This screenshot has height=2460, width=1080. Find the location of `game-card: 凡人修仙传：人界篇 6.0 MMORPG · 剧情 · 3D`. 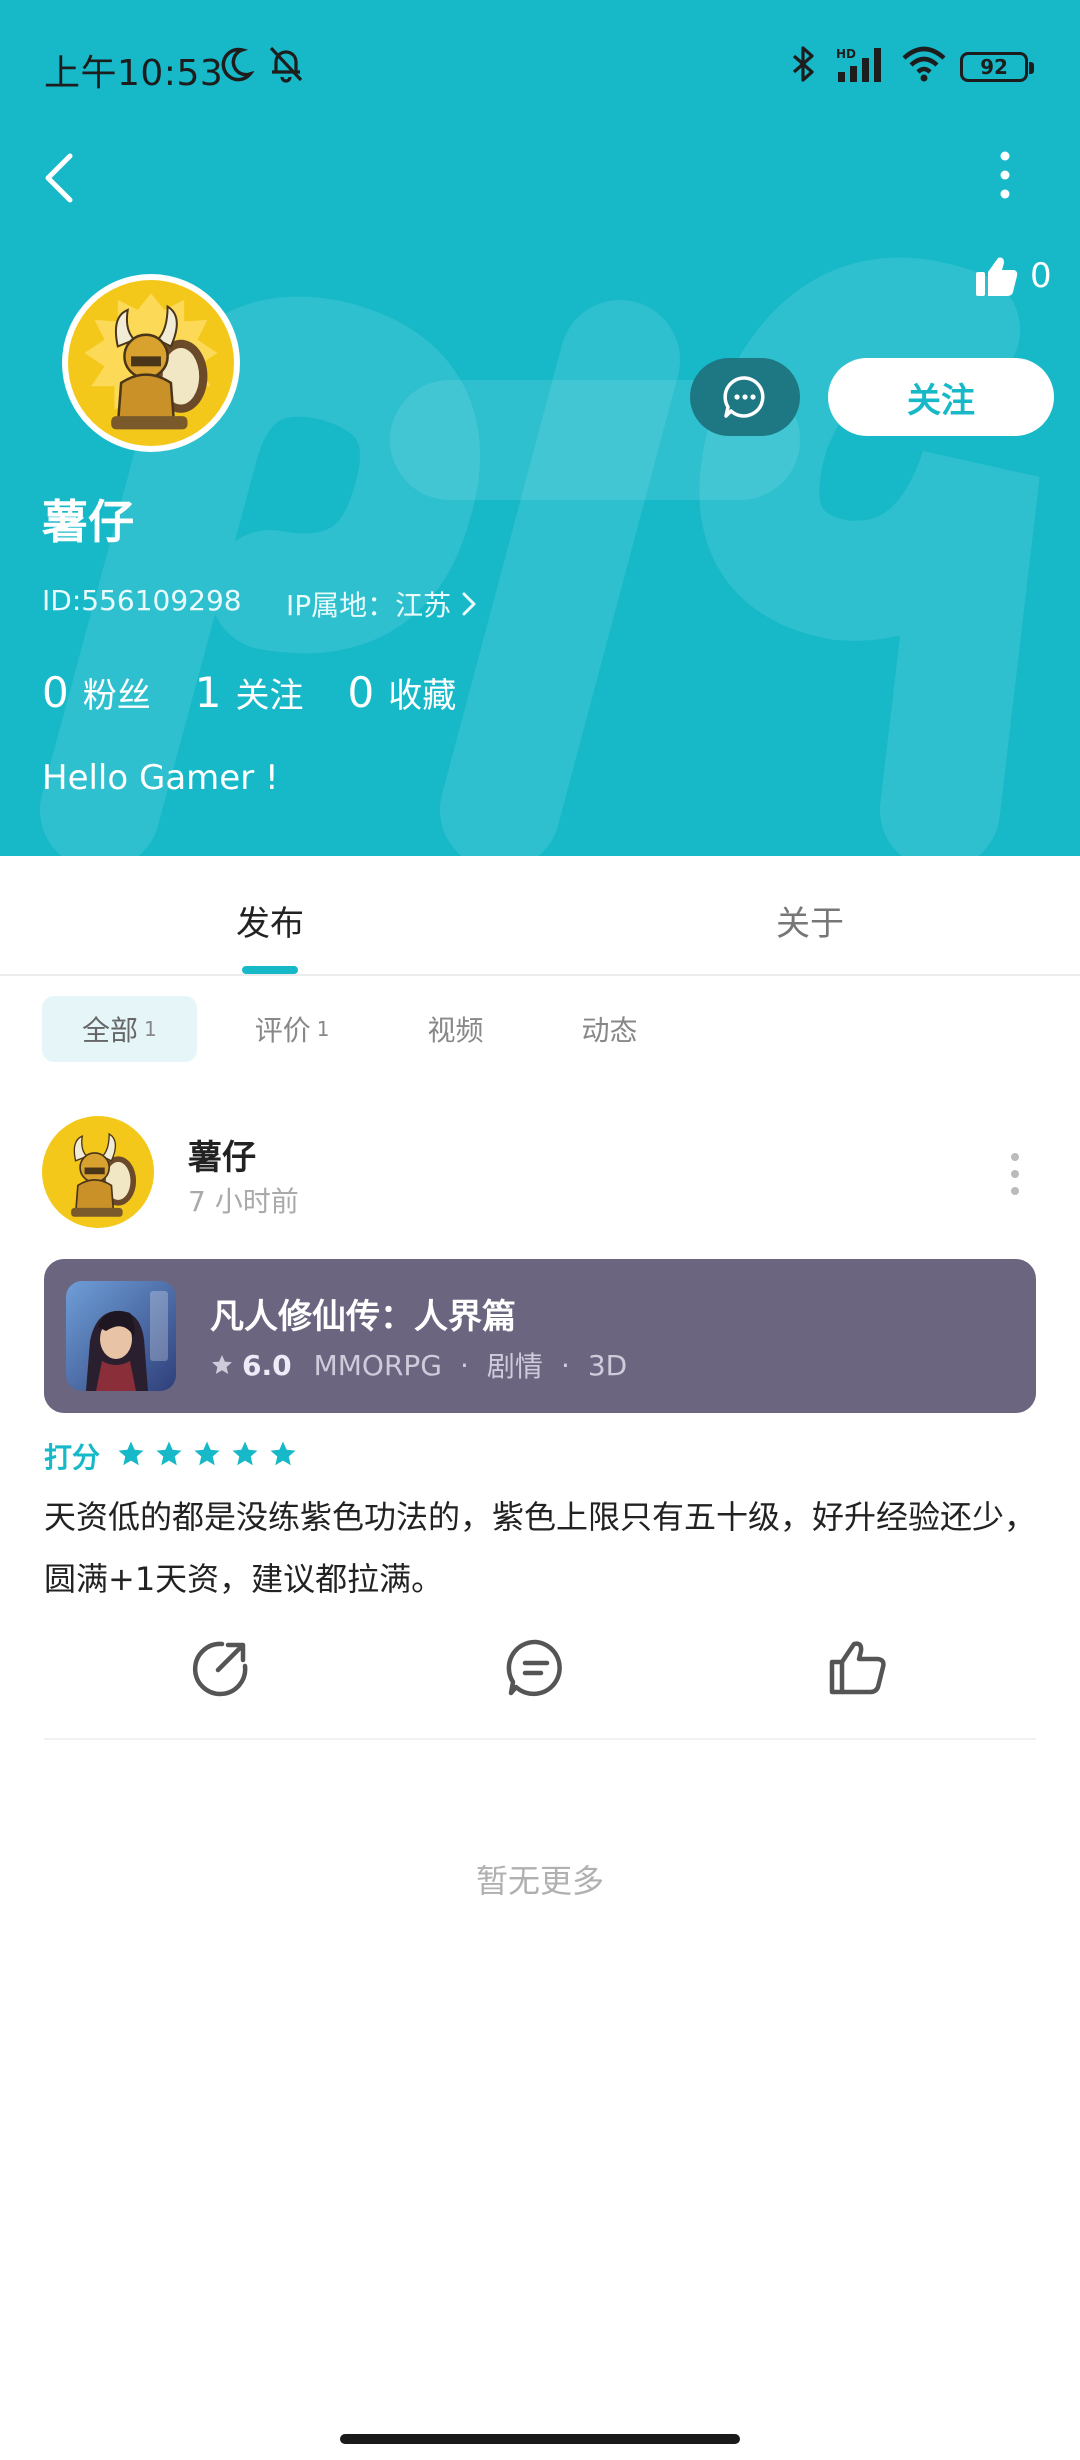

game-card: 凡人修仙传：人界篇 6.0 MMORPG · 剧情 · 3D is located at coordinates (540, 1336).